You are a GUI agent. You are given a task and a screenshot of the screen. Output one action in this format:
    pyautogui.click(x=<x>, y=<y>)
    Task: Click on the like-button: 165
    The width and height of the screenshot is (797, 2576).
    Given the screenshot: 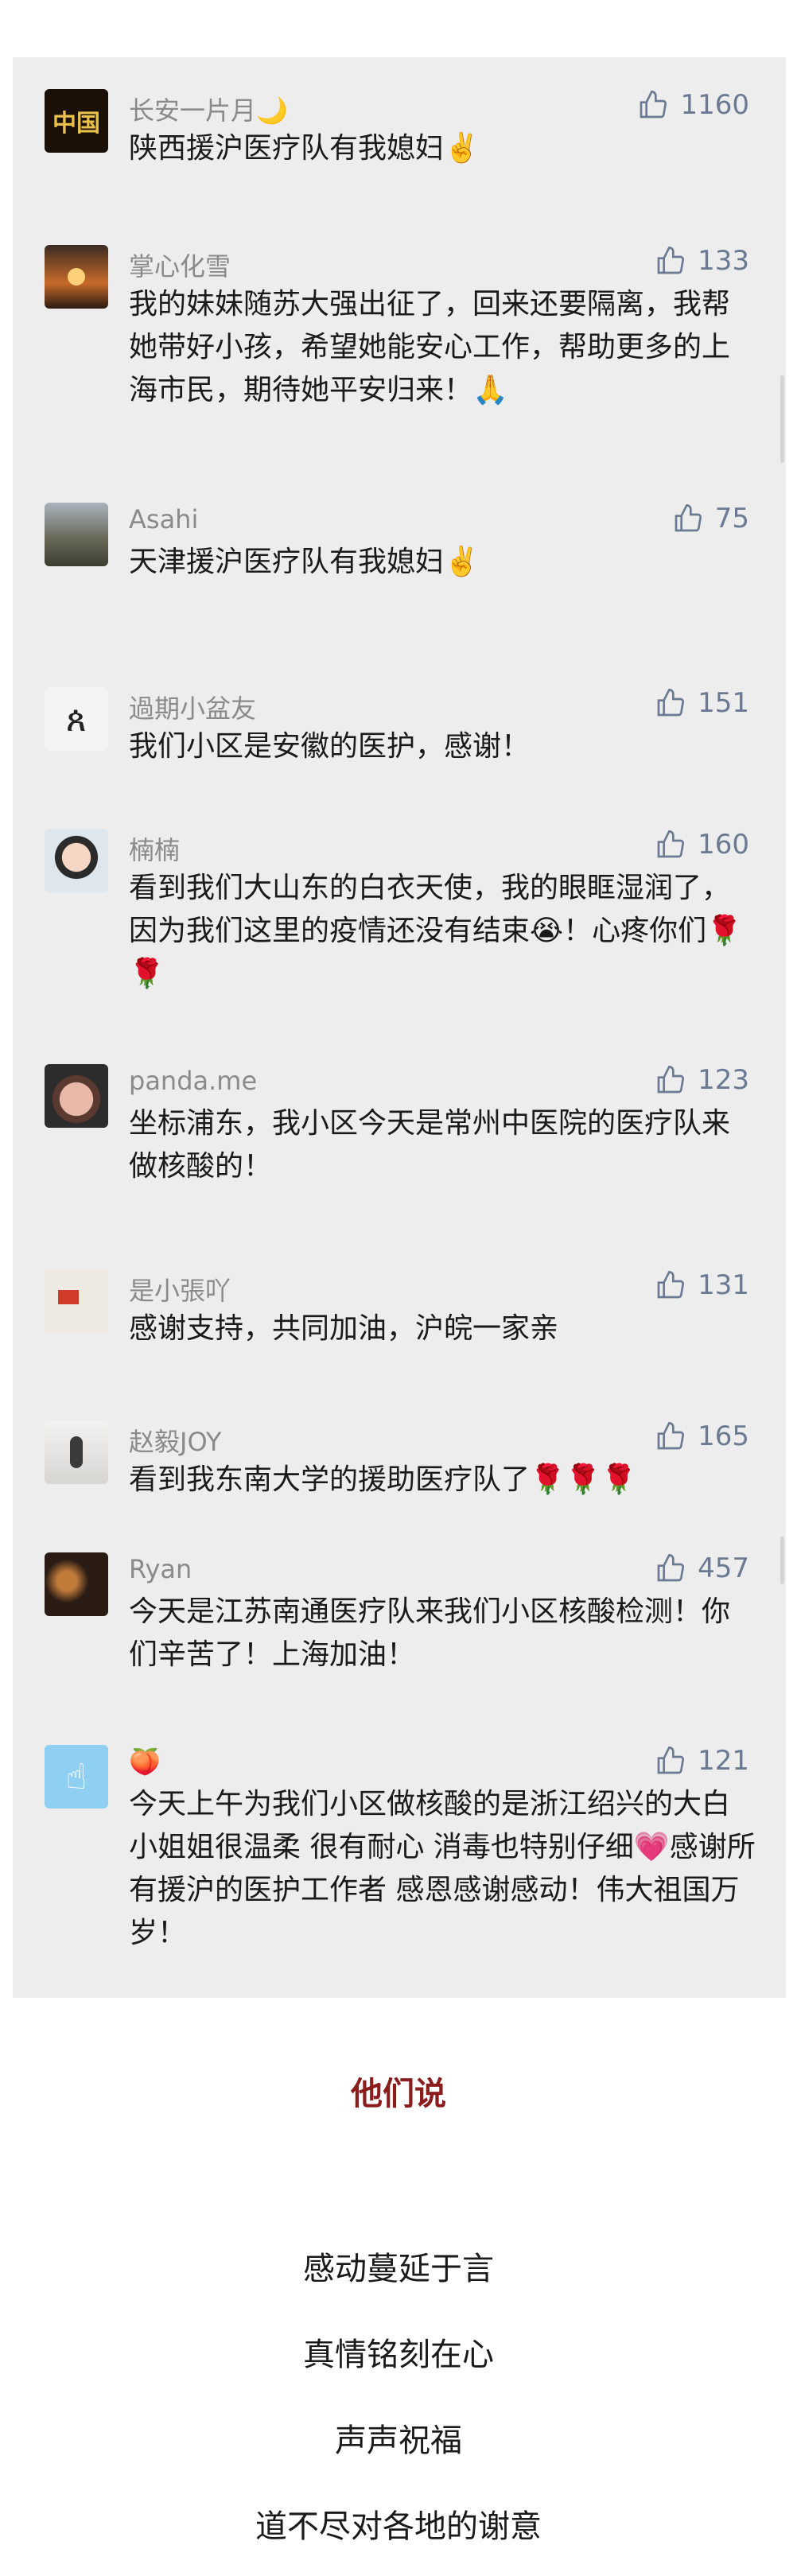 What is the action you would take?
    pyautogui.click(x=702, y=1436)
    